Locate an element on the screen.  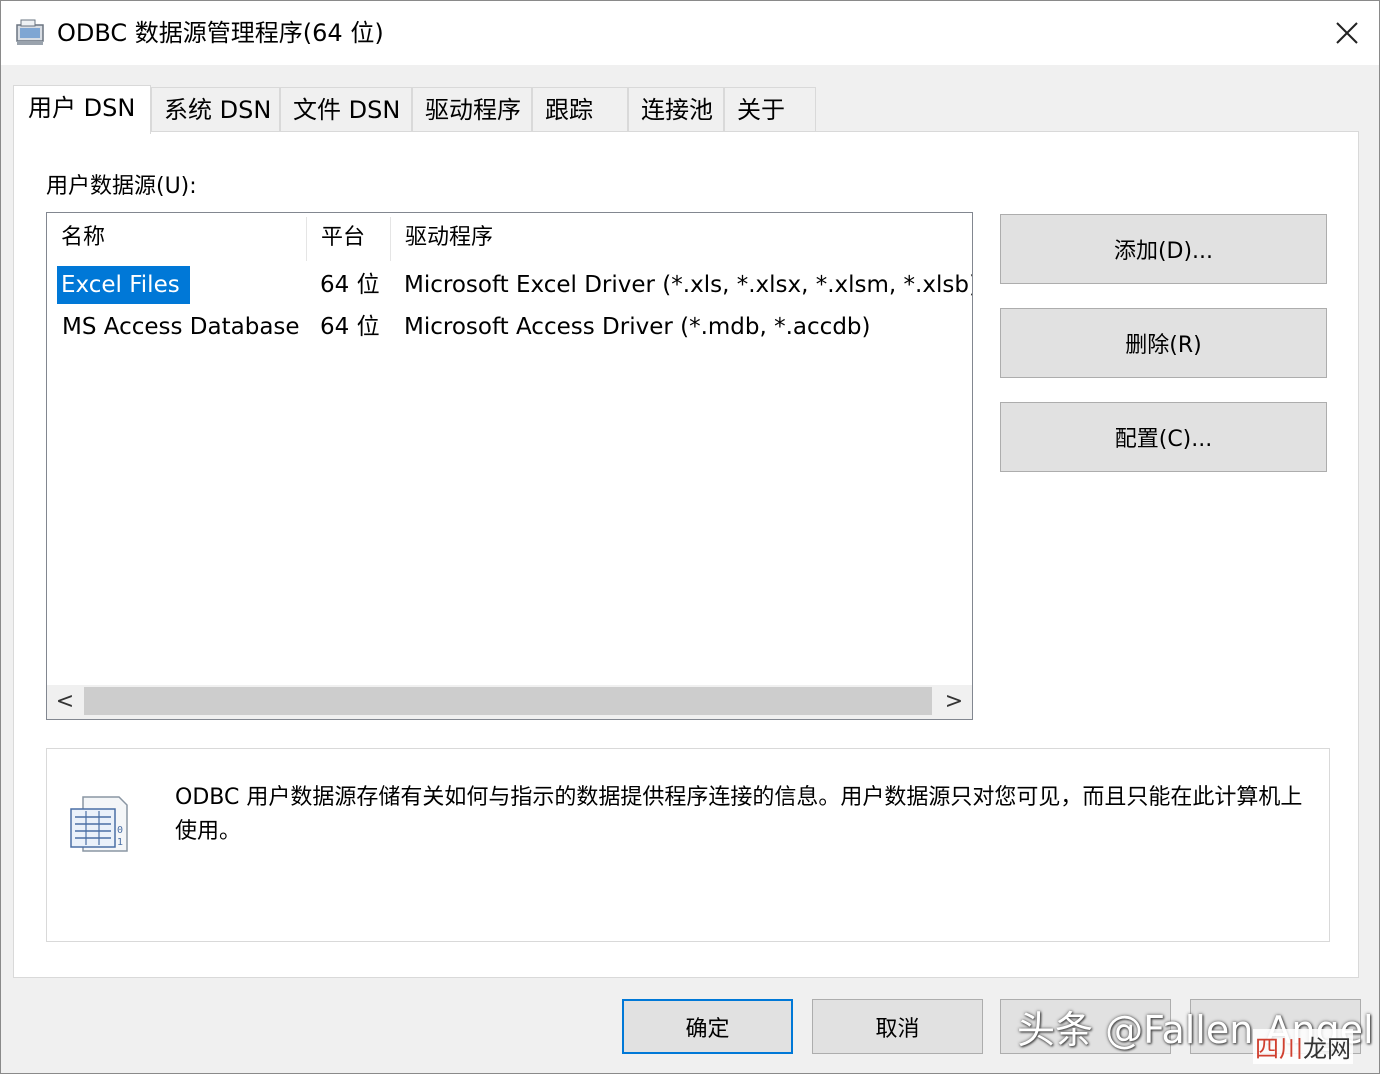
odbc-app-icon is located at coordinates (30, 32).